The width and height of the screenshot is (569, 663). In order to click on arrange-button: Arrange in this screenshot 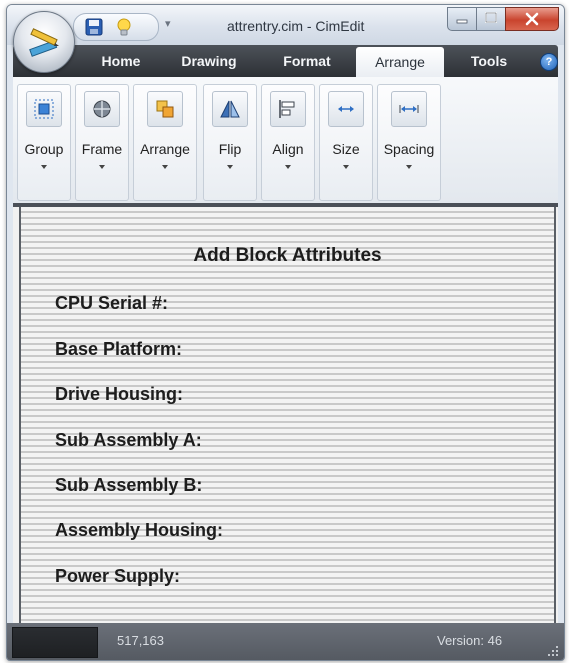, I will do `click(165, 142)`.